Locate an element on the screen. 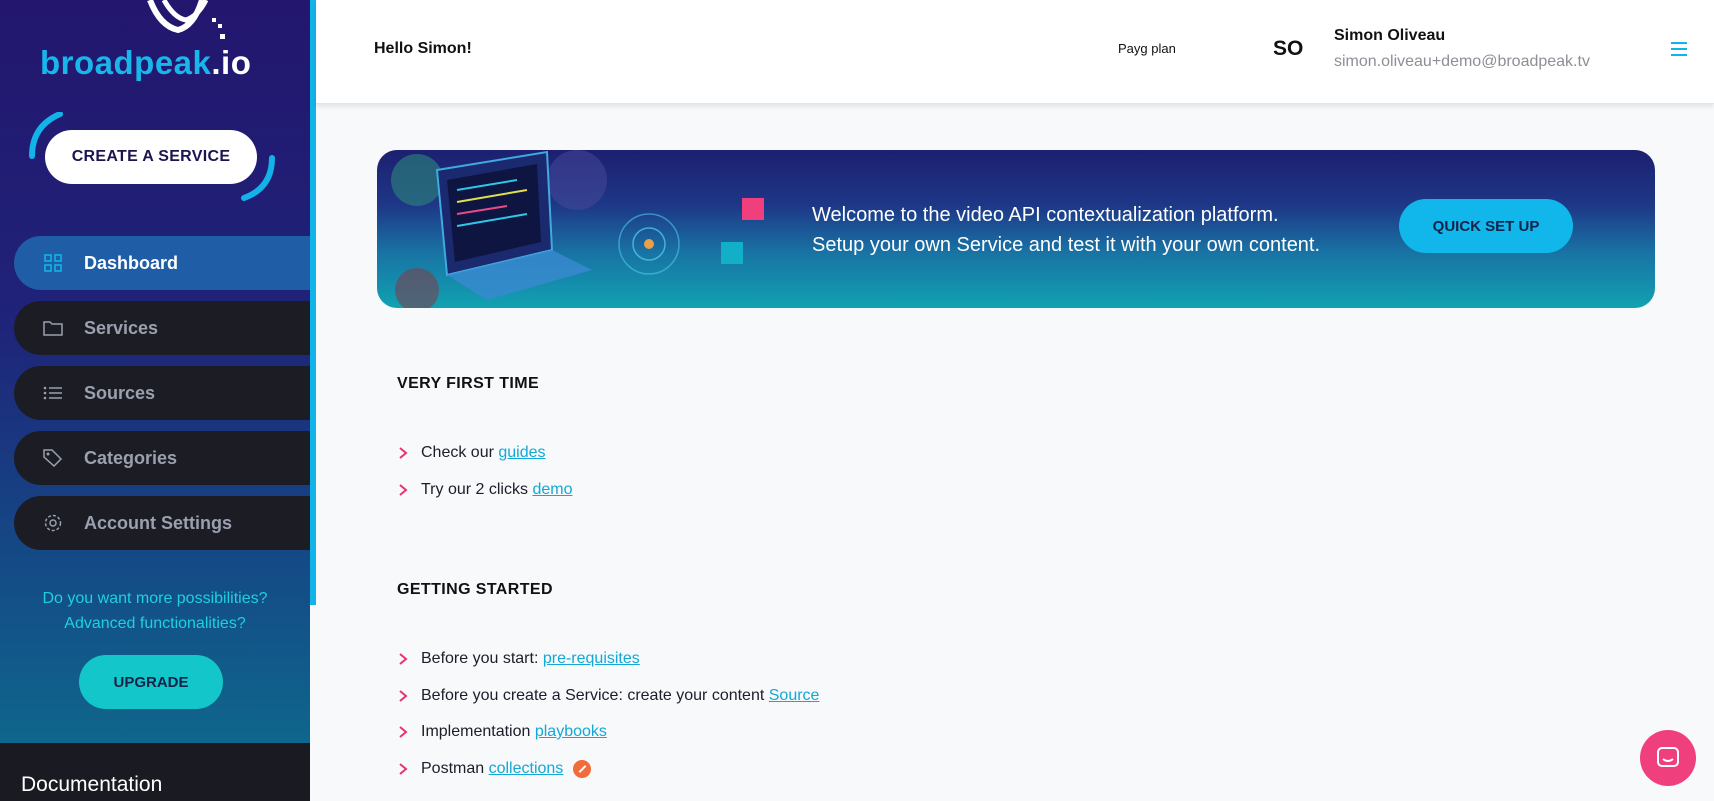 The width and height of the screenshot is (1714, 801). dashboard-grid-icon is located at coordinates (53, 263).